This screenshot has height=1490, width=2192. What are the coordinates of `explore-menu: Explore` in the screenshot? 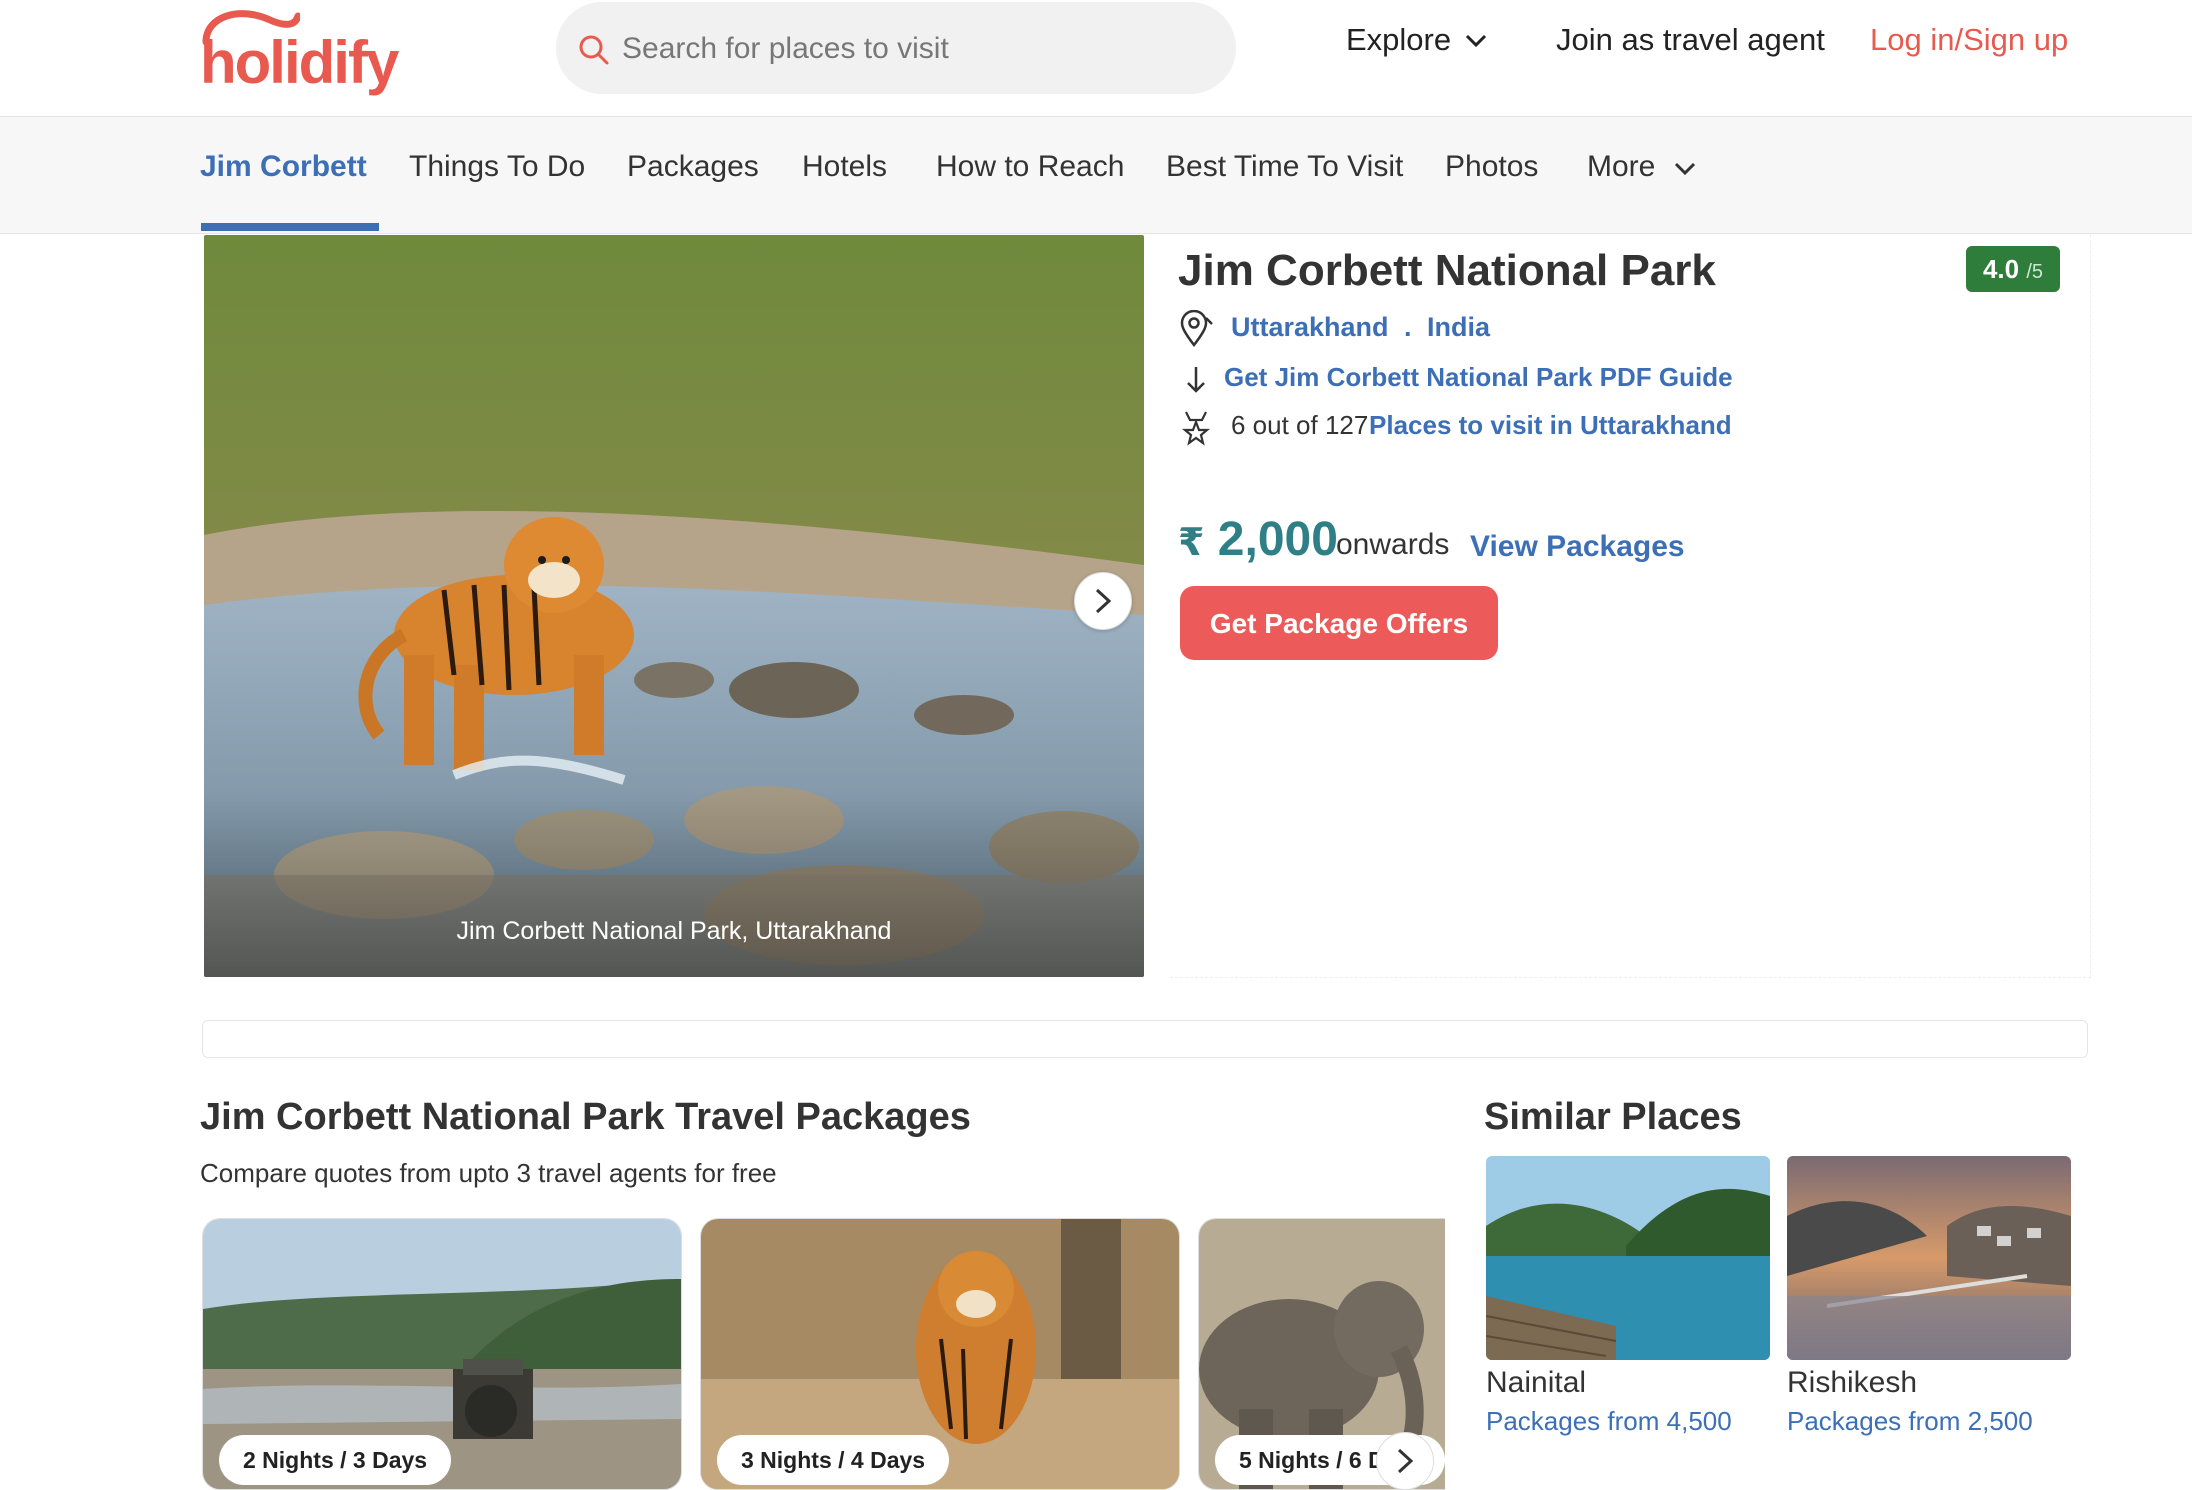 It's located at (1417, 40).